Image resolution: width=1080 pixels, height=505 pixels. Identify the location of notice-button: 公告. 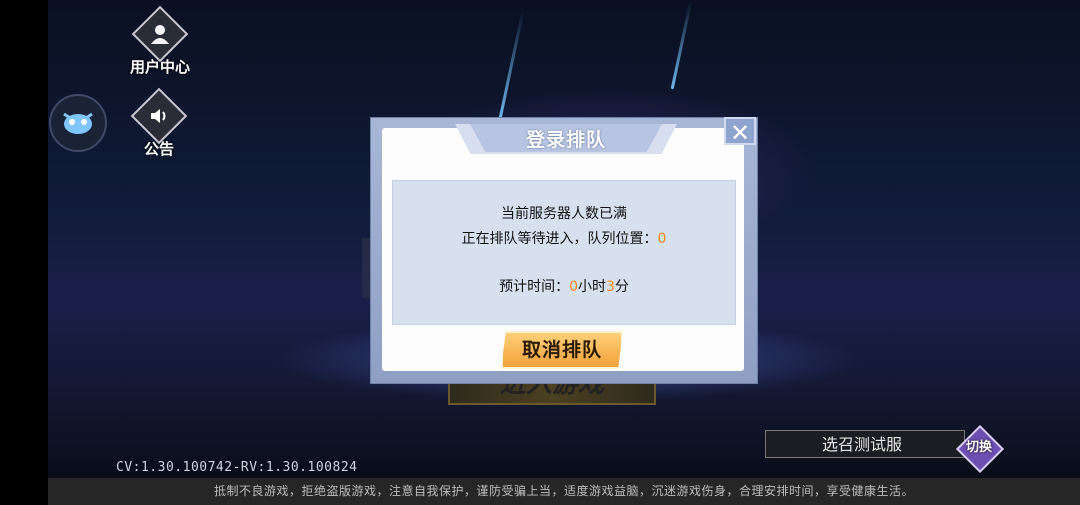
(159, 123).